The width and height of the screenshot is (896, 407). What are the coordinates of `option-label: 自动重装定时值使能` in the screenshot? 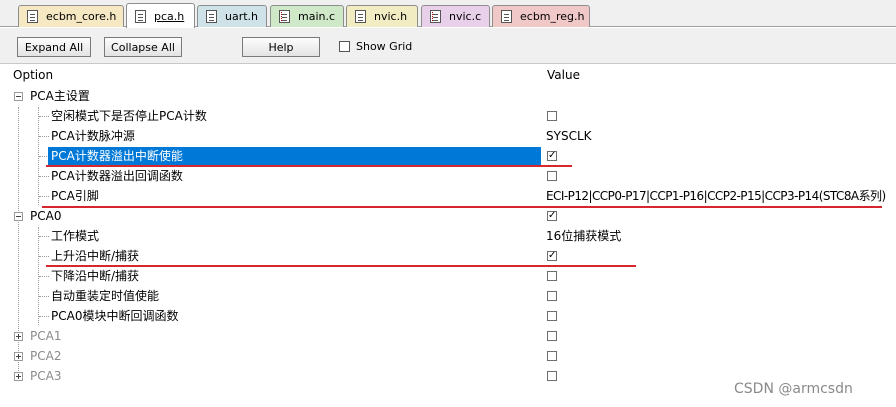 It's located at (105, 296).